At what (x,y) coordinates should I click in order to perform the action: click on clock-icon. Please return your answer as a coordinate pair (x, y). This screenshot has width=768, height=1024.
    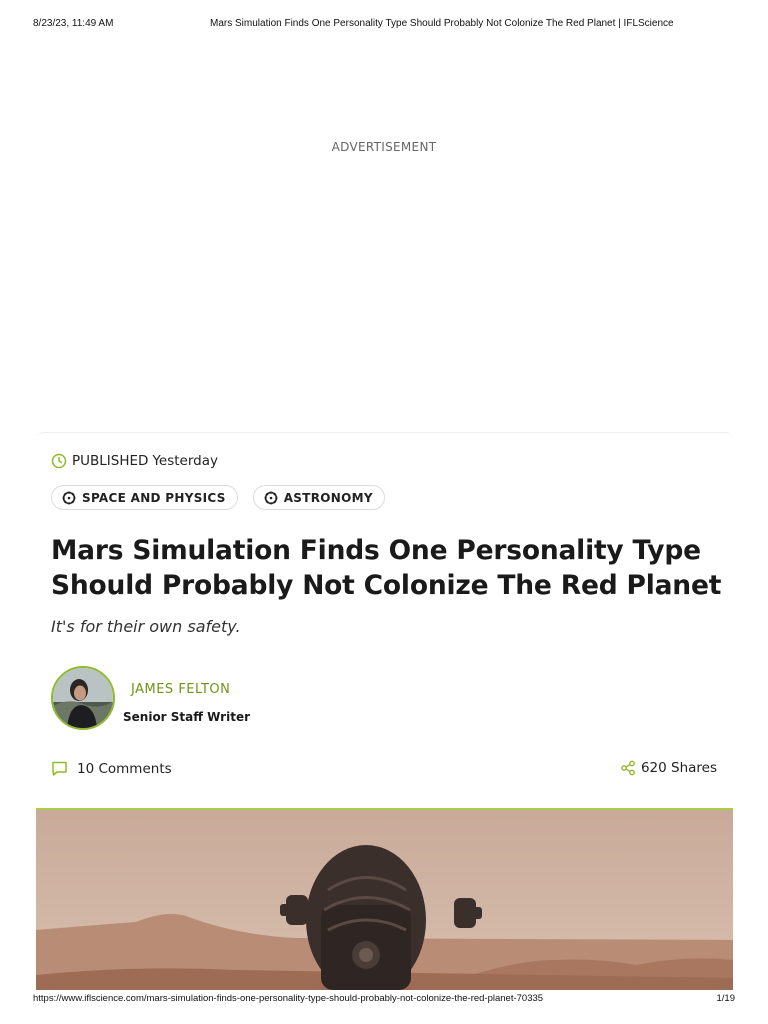
    Looking at the image, I should click on (59, 461).